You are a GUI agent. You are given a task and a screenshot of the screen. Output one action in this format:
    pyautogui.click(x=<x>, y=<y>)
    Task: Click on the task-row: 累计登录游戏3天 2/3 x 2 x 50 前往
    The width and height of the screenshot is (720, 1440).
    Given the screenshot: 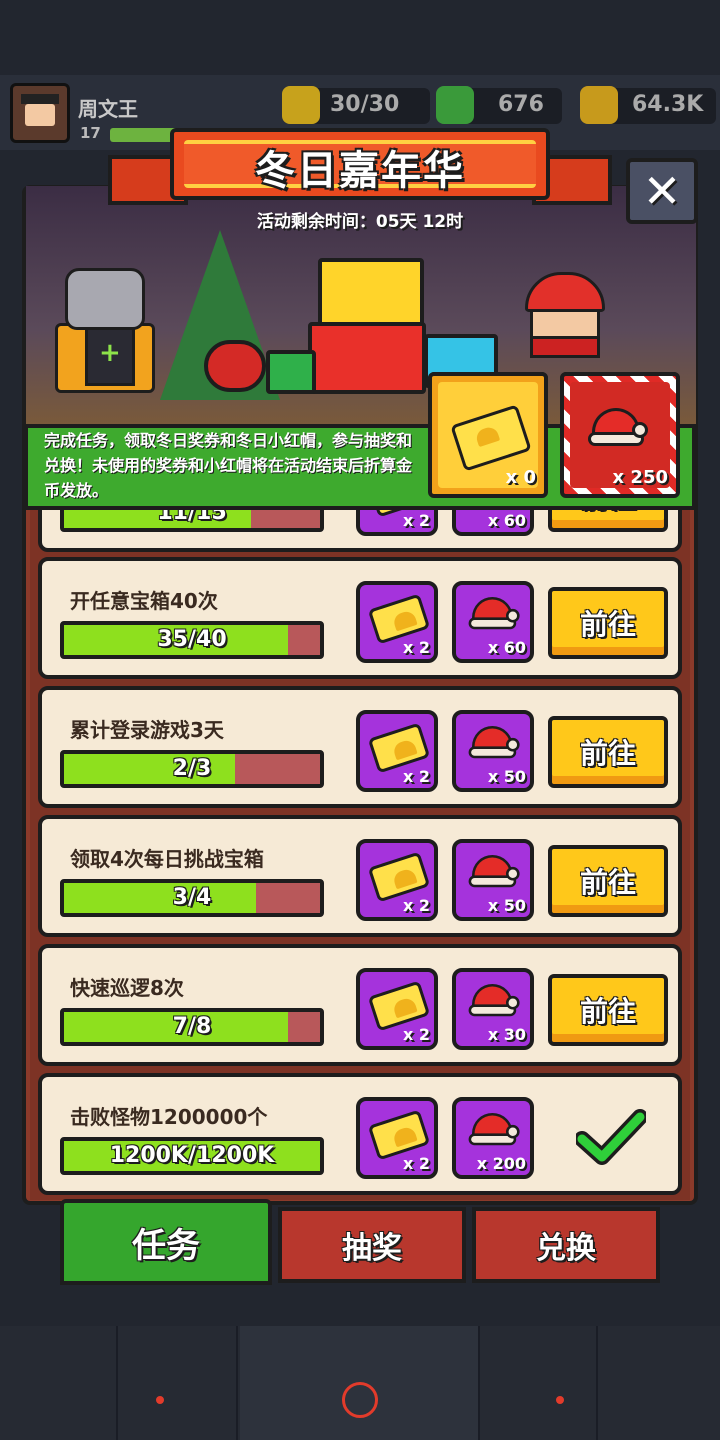 What is the action you would take?
    pyautogui.click(x=360, y=747)
    